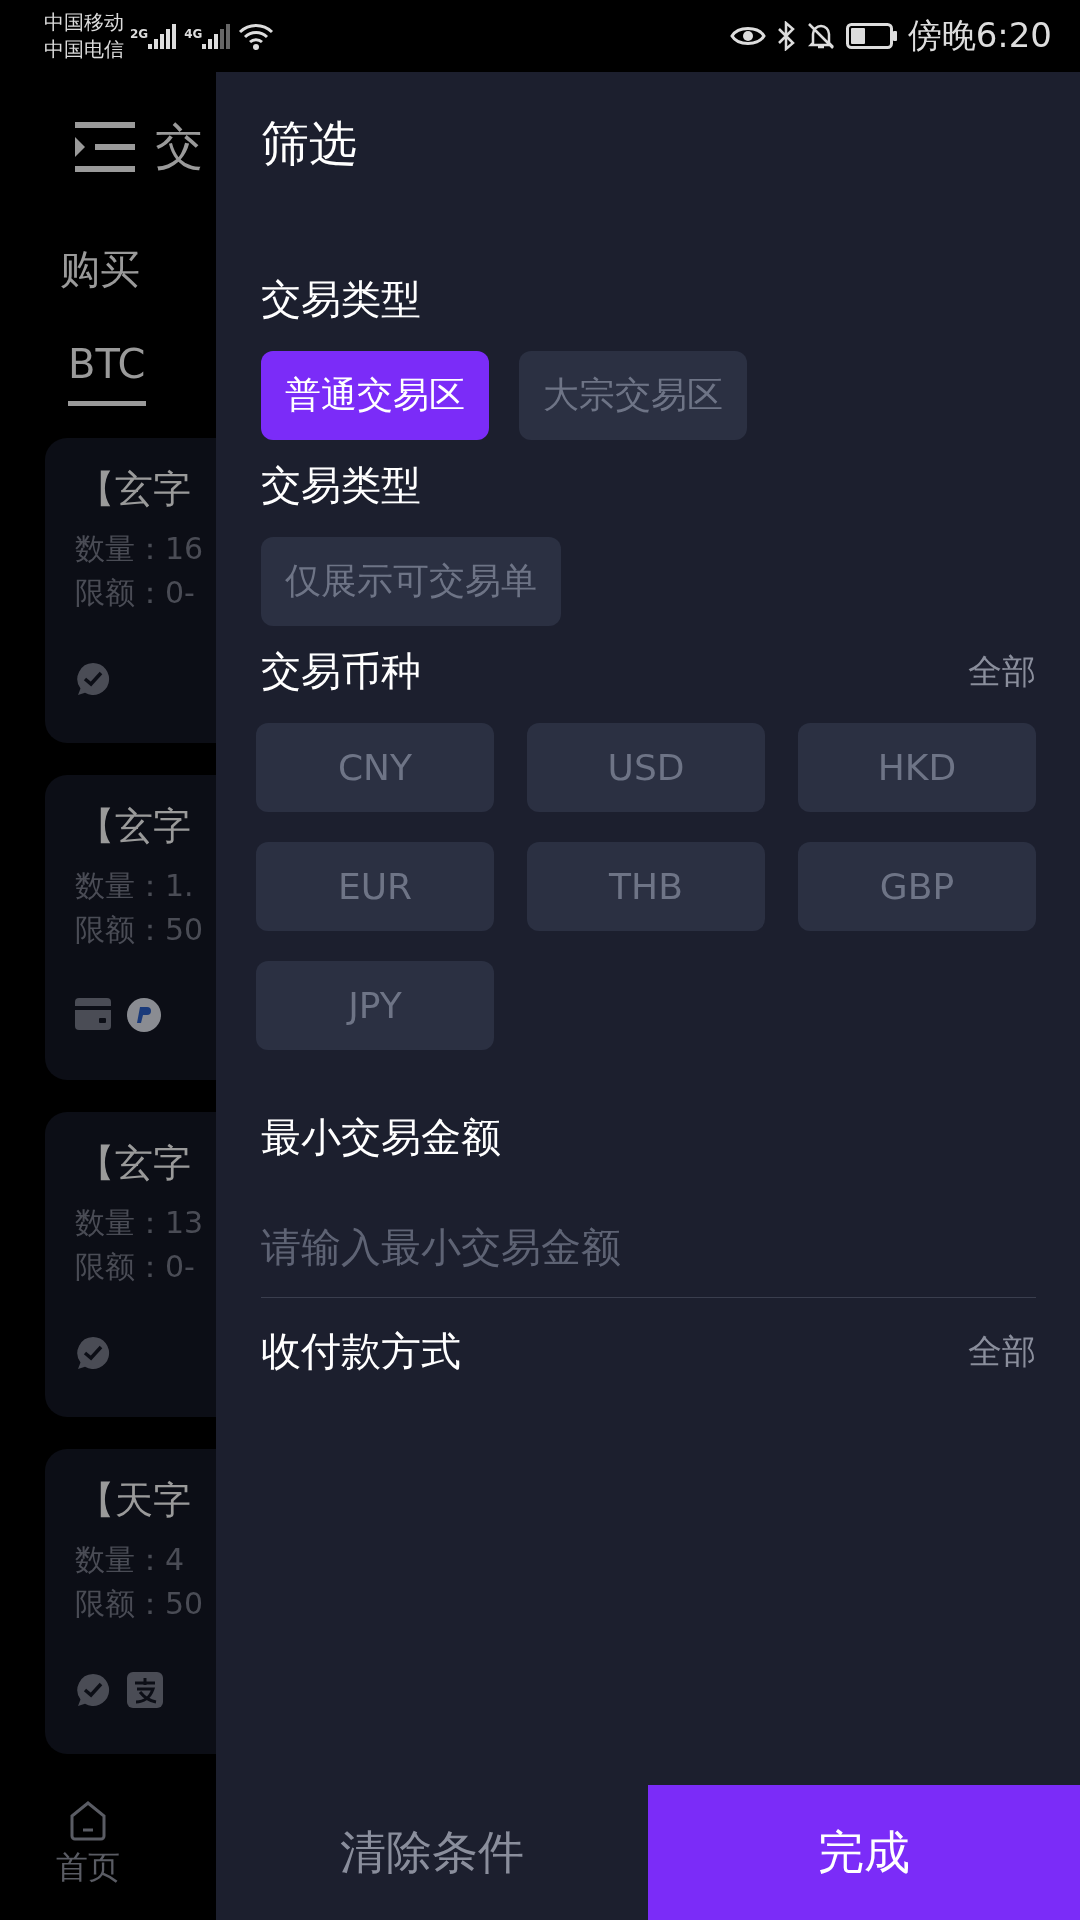  What do you see at coordinates (648, 1247) in the screenshot?
I see `amount-input-field: 请输入最小交易金额` at bounding box center [648, 1247].